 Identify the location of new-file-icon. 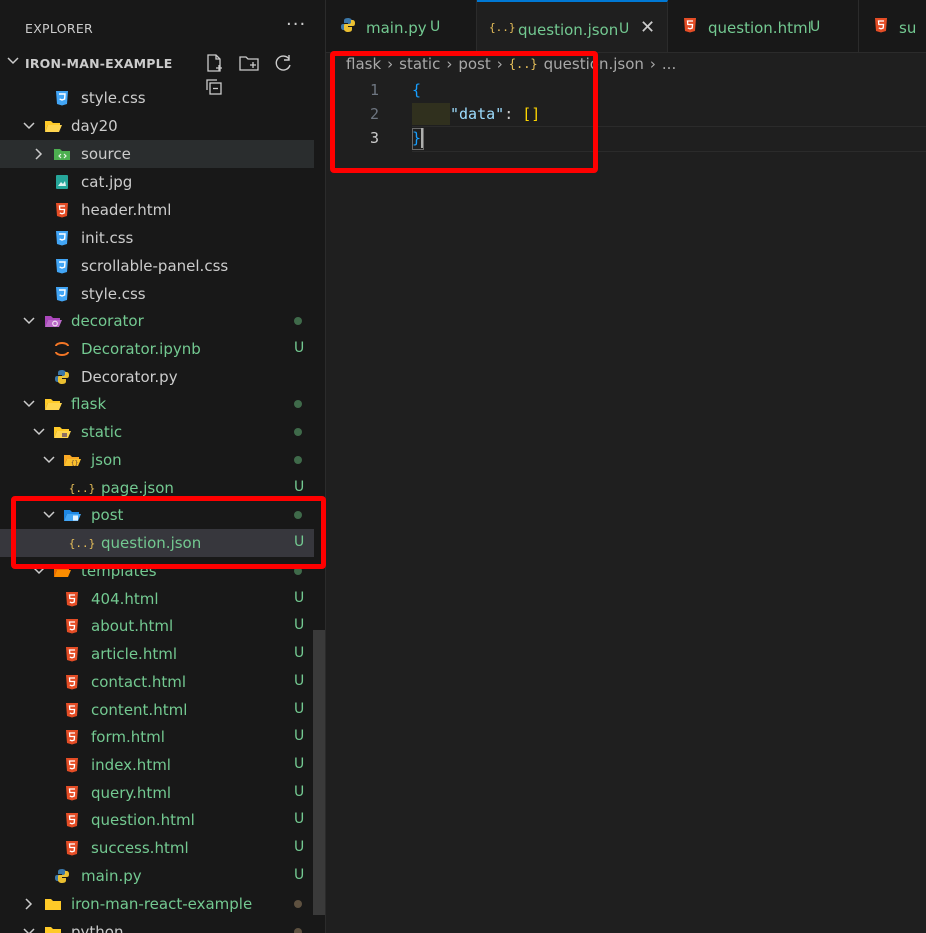
(215, 63).